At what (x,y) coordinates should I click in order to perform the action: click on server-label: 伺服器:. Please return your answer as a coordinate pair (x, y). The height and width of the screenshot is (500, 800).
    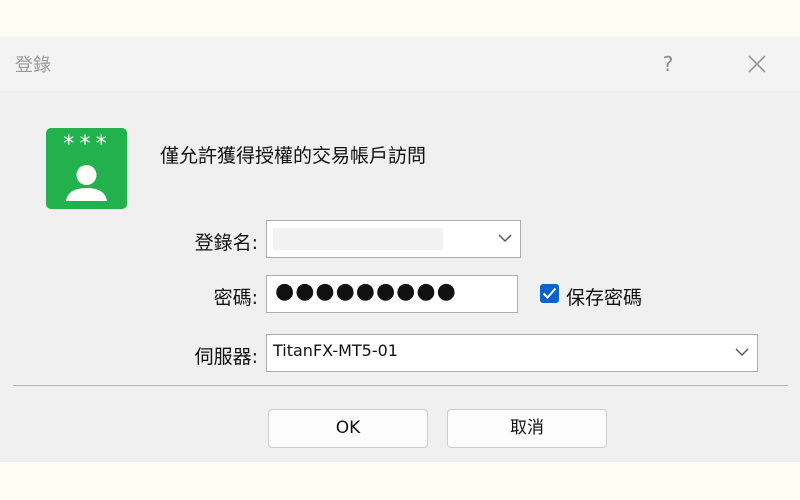
    Looking at the image, I should click on (226, 357).